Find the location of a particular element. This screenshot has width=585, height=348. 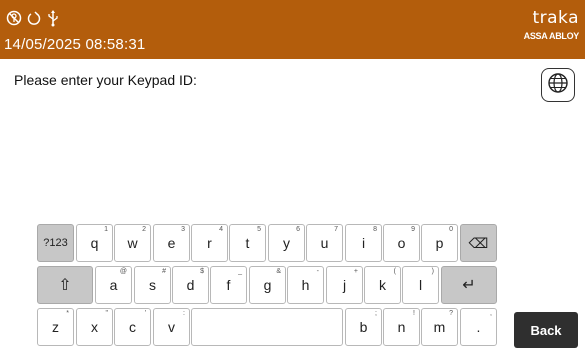

shift-key: ⇧ is located at coordinates (65, 285).